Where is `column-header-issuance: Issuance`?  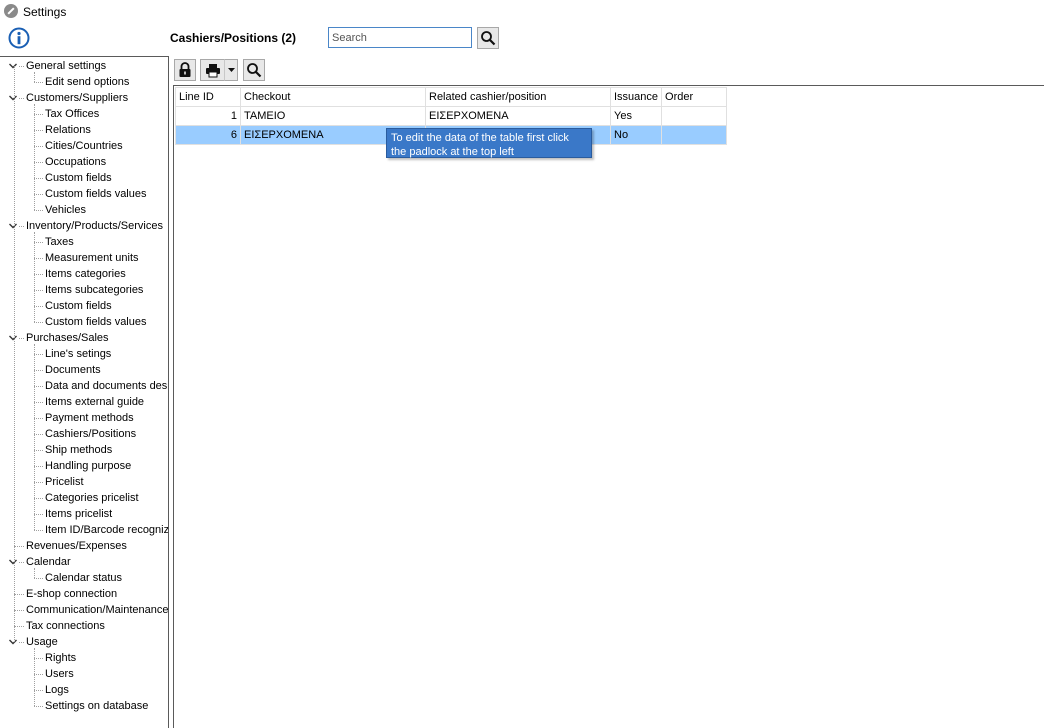 column-header-issuance: Issuance is located at coordinates (636, 97).